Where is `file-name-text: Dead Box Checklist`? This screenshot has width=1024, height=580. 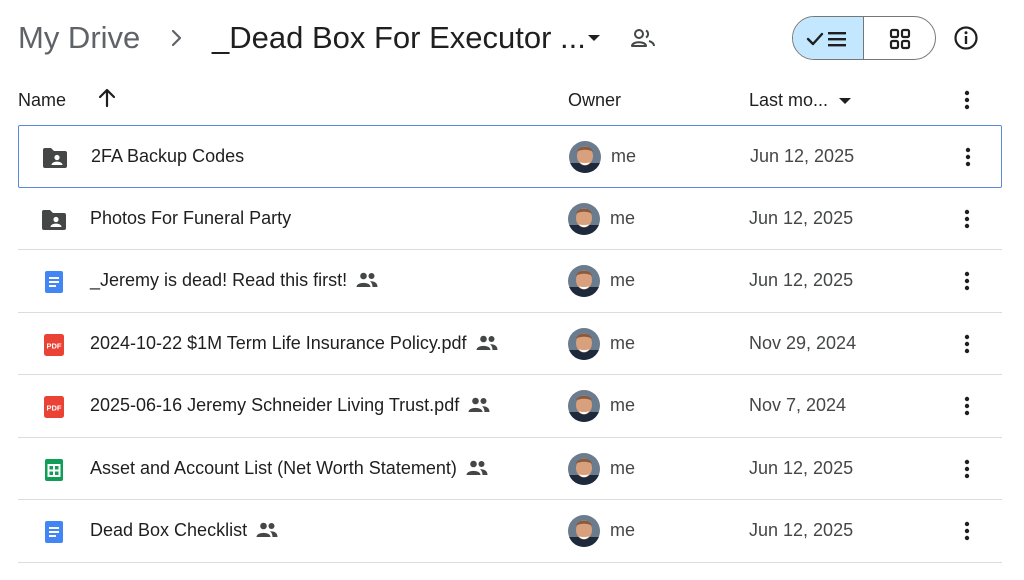
file-name-text: Dead Box Checklist is located at coordinates (169, 530).